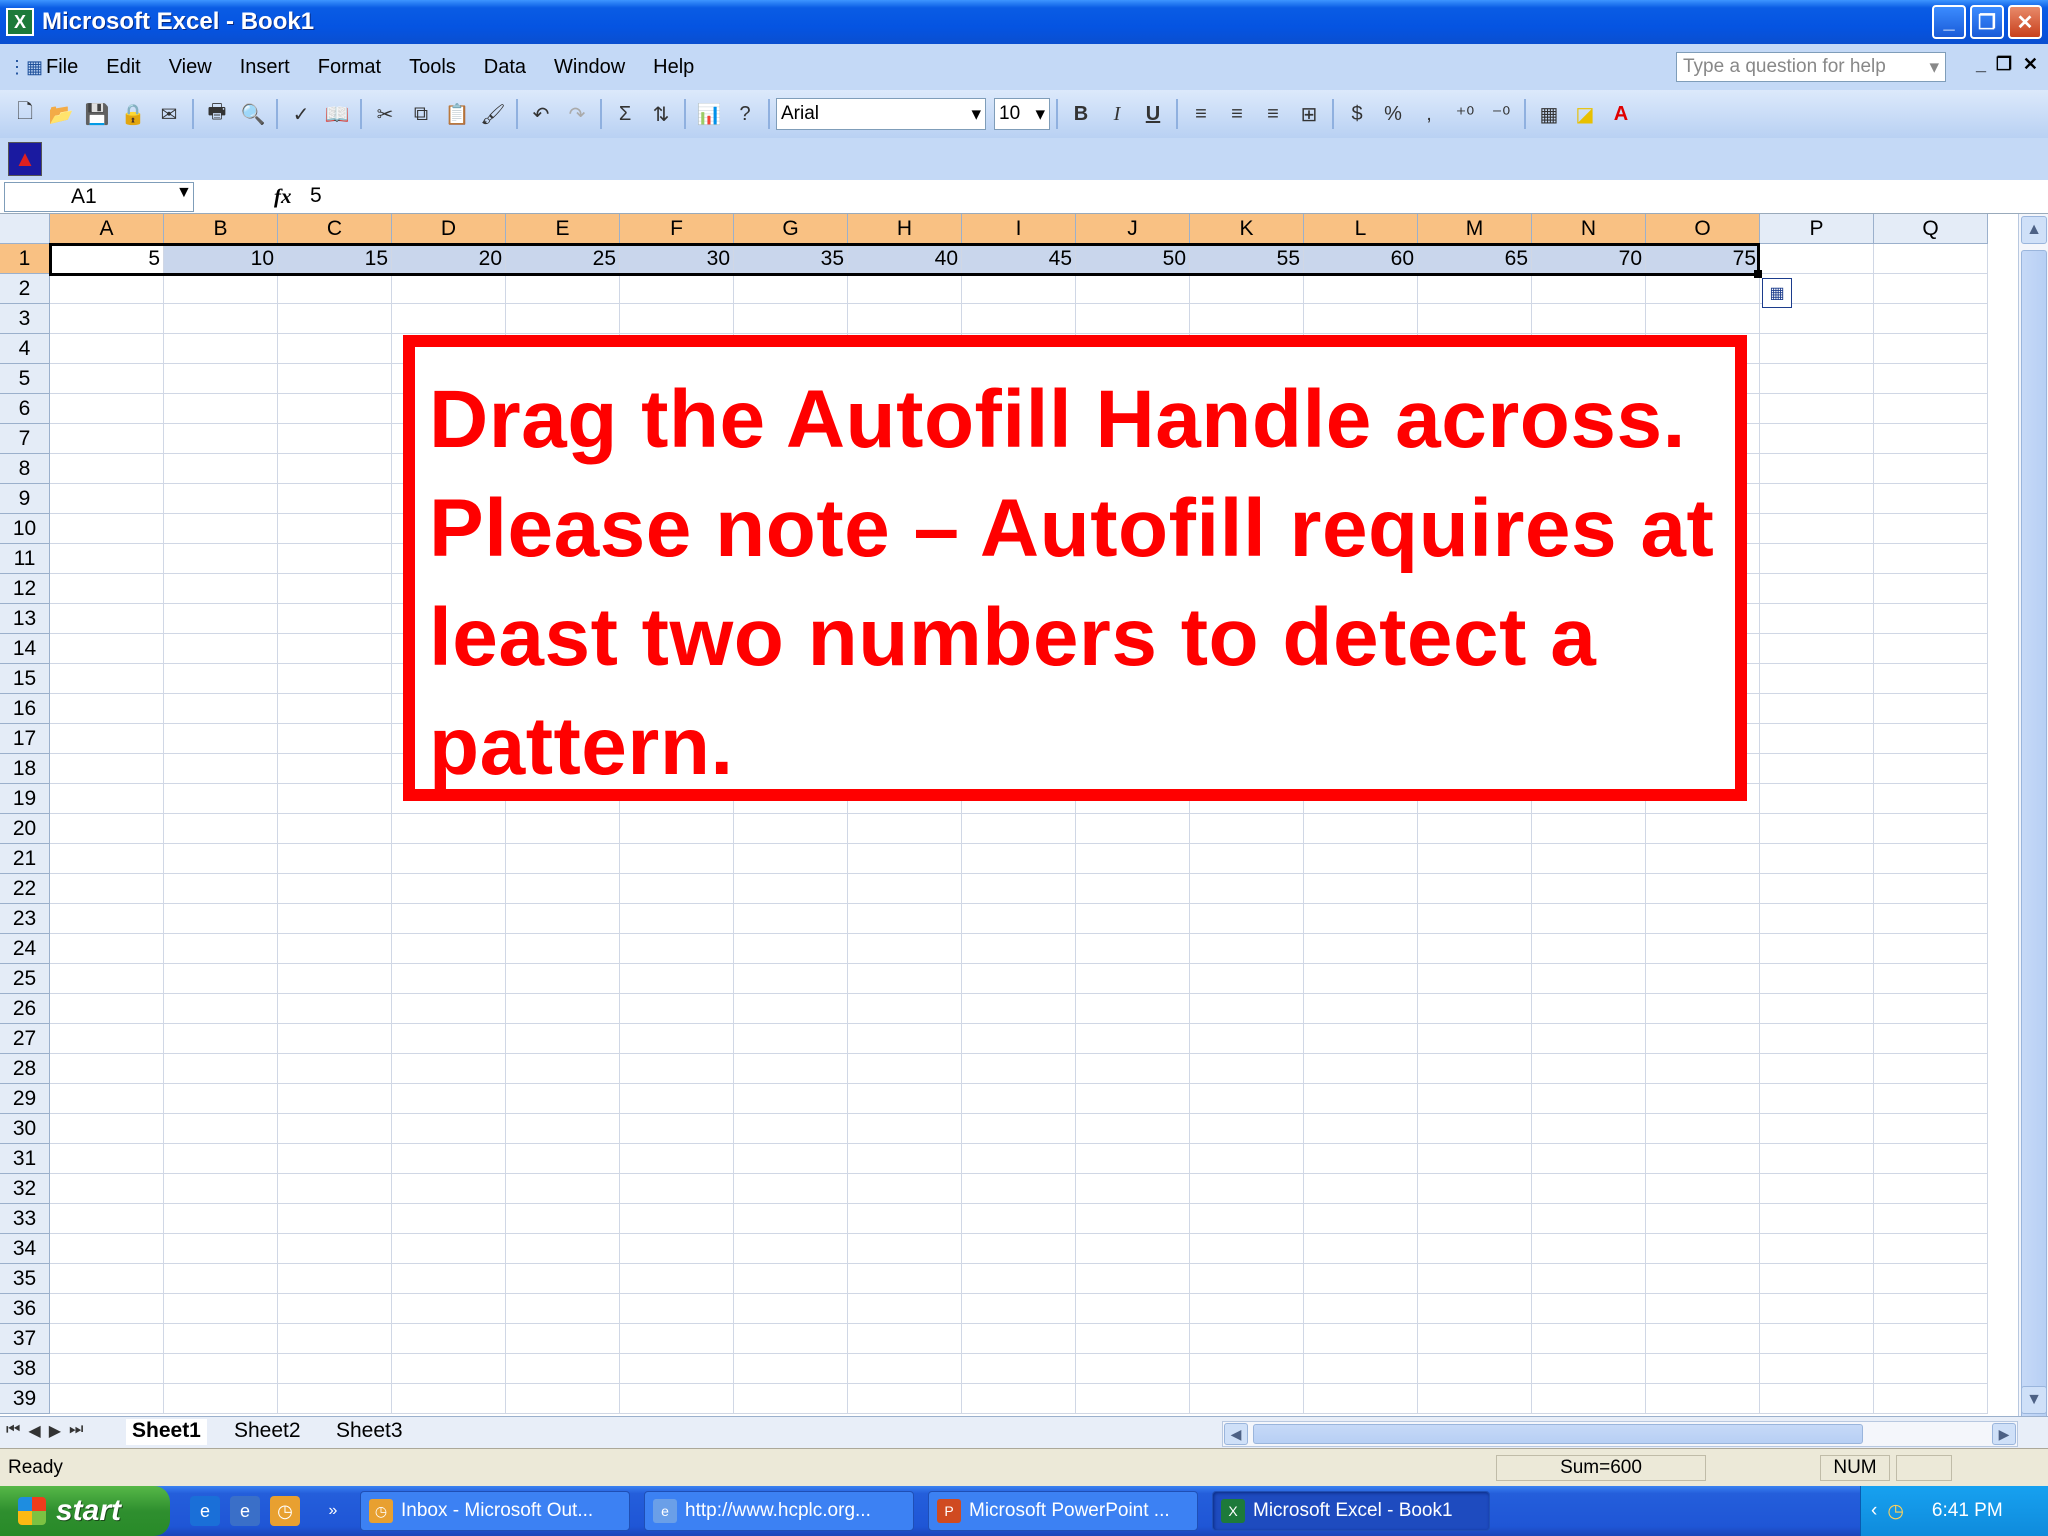  What do you see at coordinates (2004, 1434) in the screenshot?
I see `scroll-right-icon: ▶` at bounding box center [2004, 1434].